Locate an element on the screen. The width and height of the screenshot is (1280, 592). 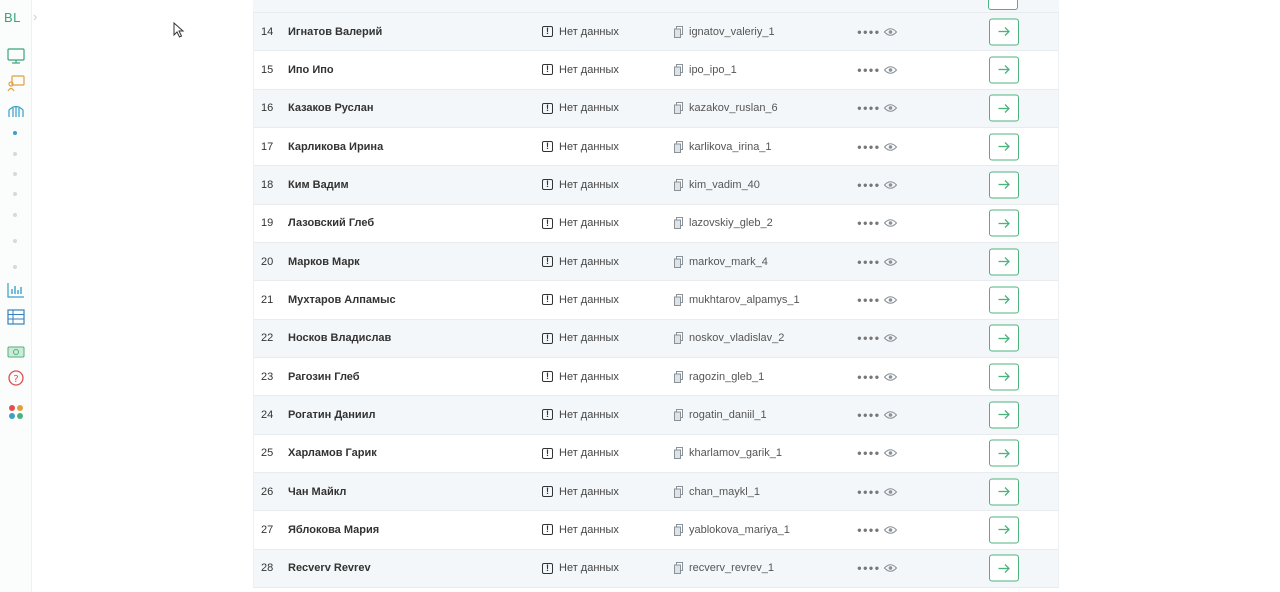
sidebar: BL › ? is located at coordinates (18, 296).